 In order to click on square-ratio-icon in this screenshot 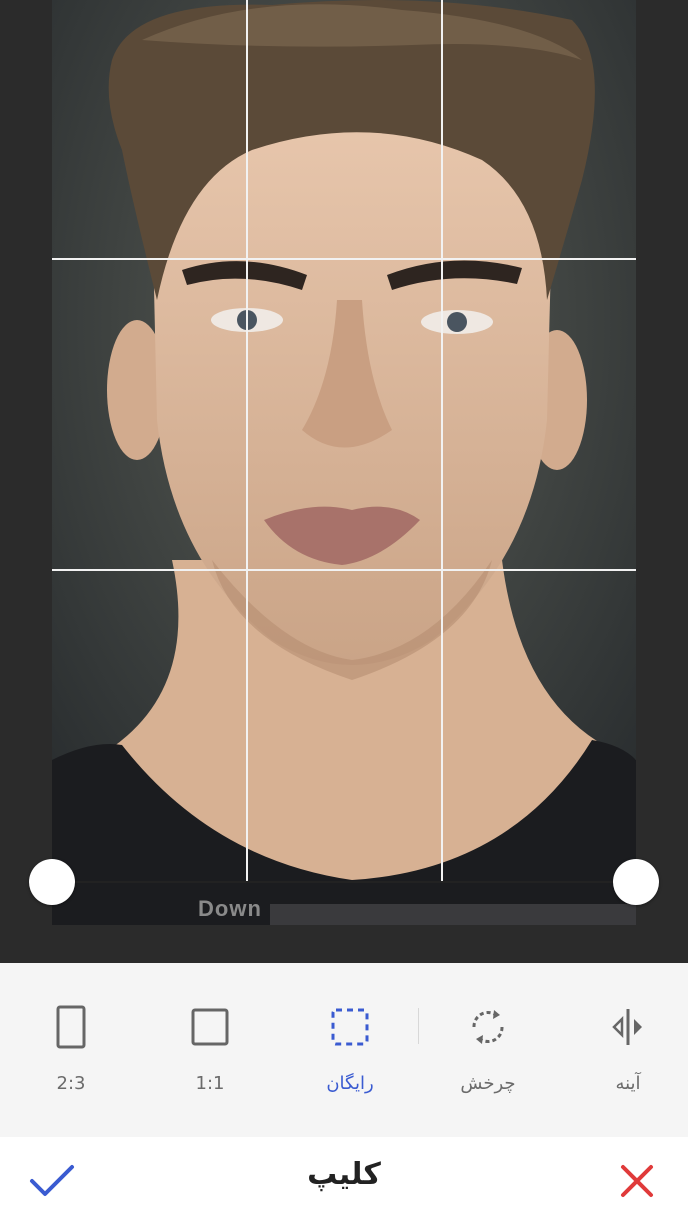, I will do `click(210, 1029)`.